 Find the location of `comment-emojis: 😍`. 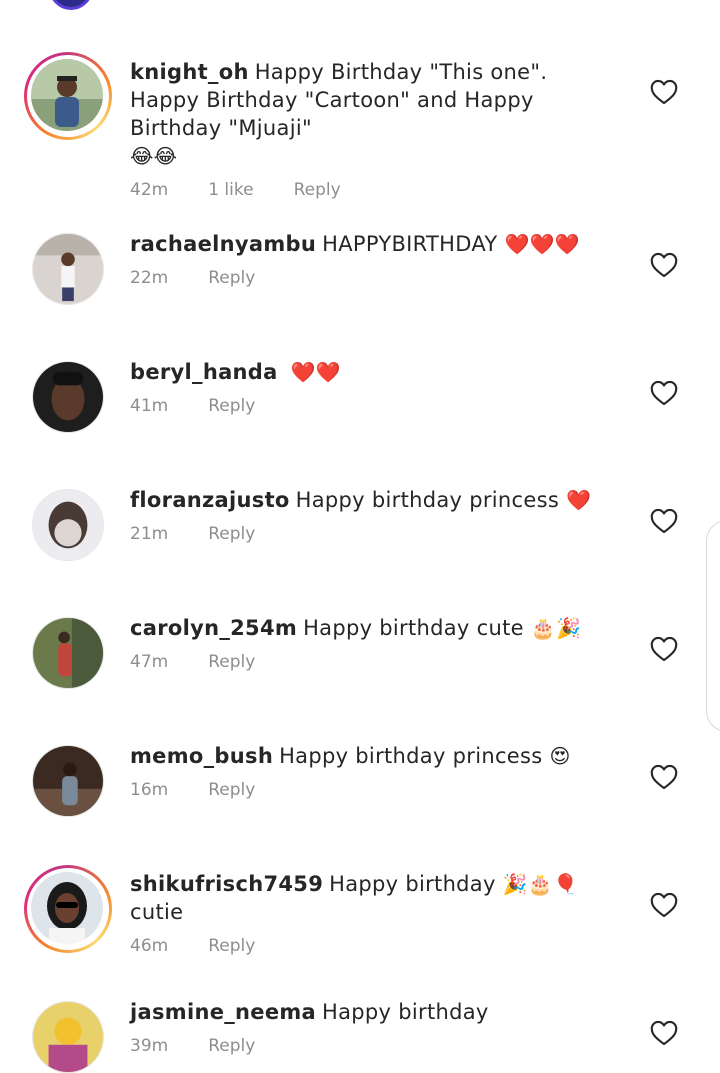

comment-emojis: 😍 is located at coordinates (560, 756).